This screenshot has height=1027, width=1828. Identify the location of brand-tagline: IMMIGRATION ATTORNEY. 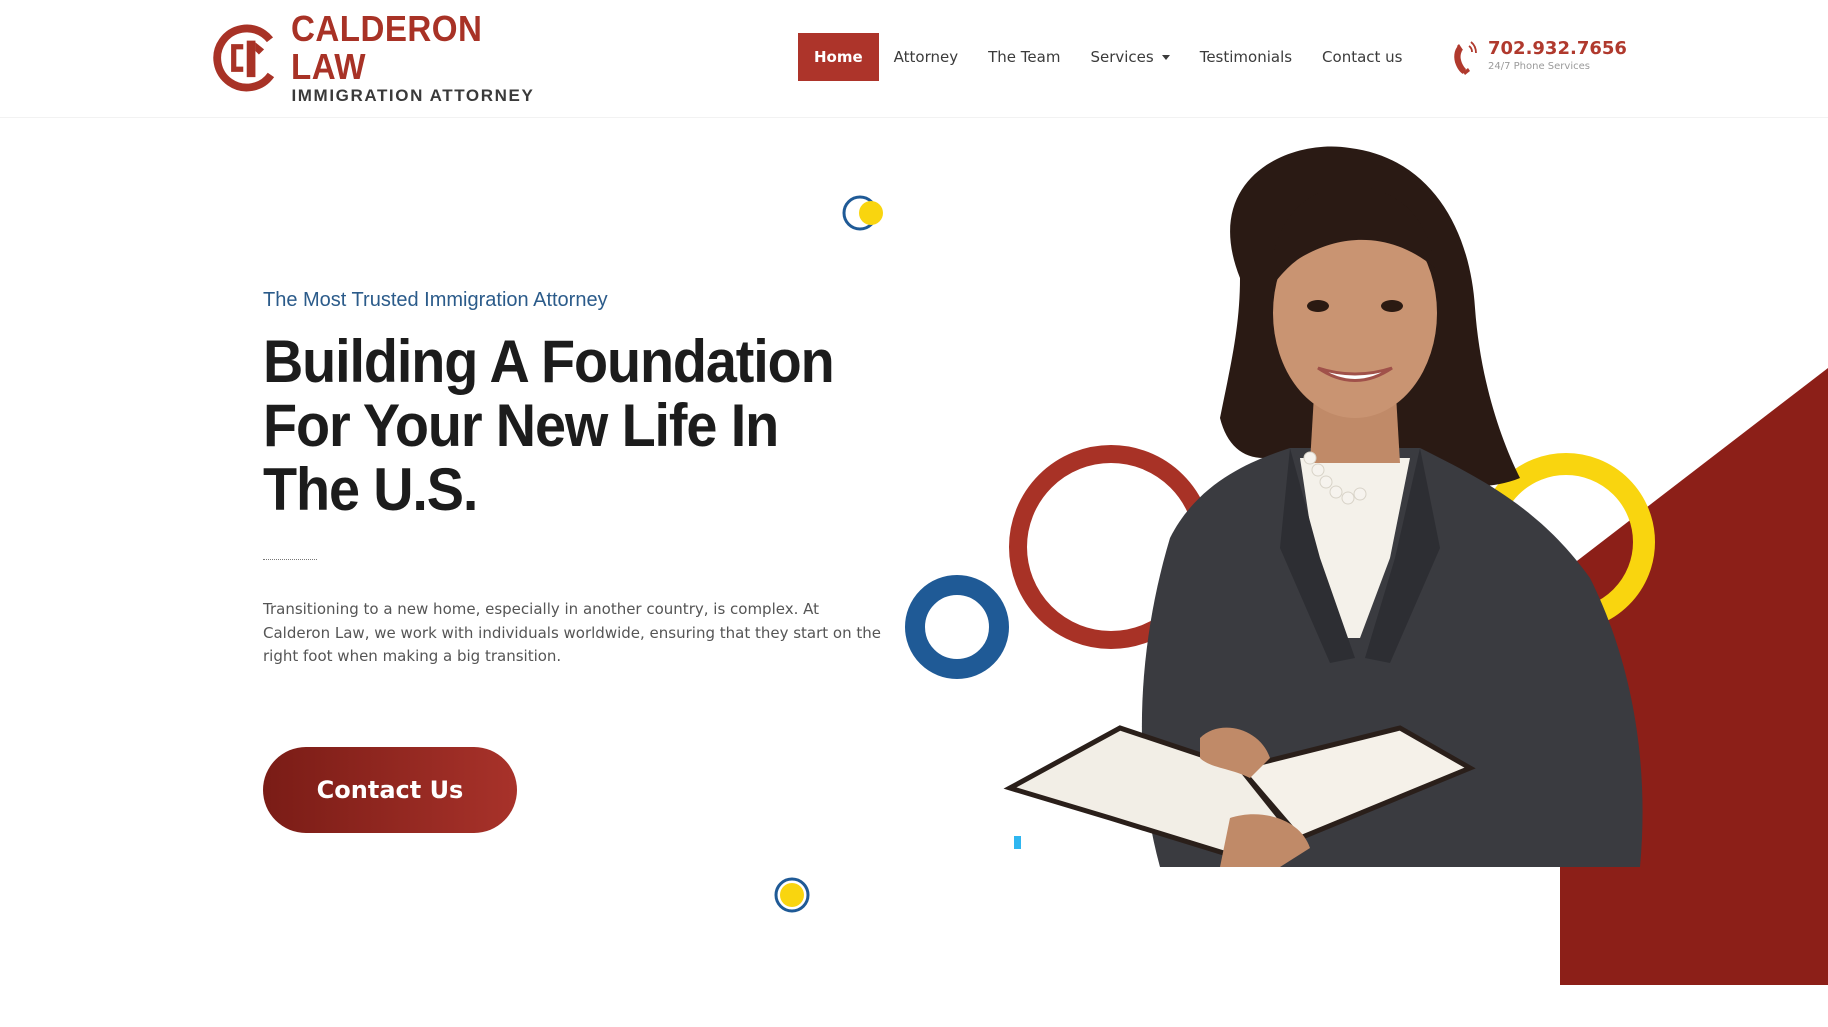
(413, 95).